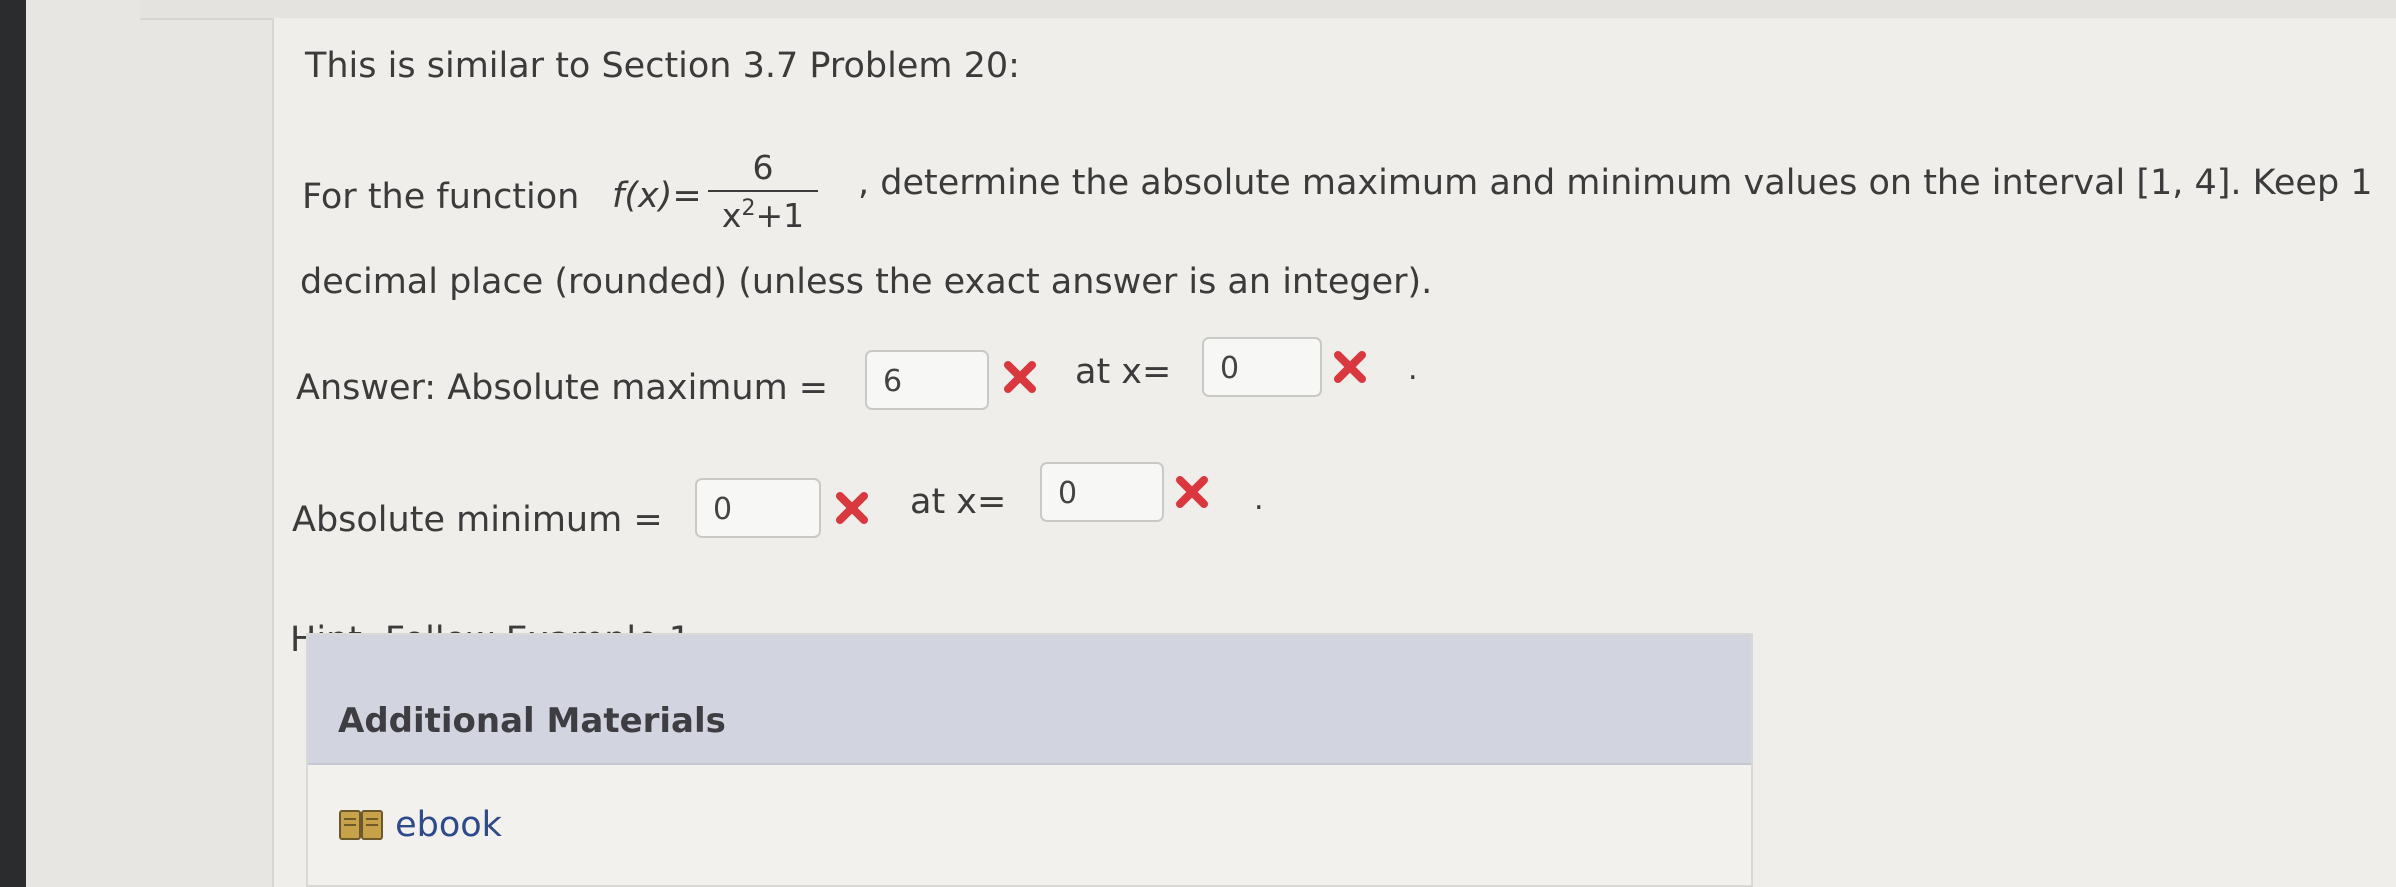 Image resolution: width=2396 pixels, height=887 pixels. What do you see at coordinates (13, 443) in the screenshot?
I see `screen-bezel` at bounding box center [13, 443].